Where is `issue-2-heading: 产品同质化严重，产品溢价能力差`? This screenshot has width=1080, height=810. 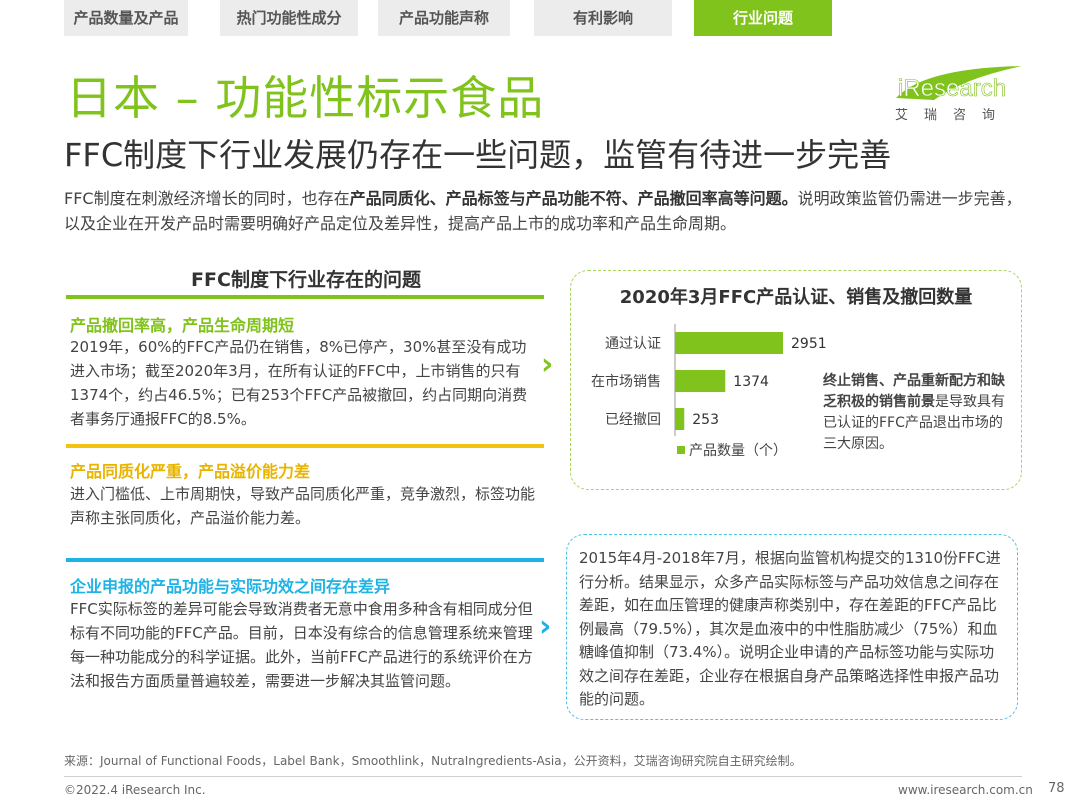 issue-2-heading: 产品同质化严重，产品溢价能力差 is located at coordinates (190, 471).